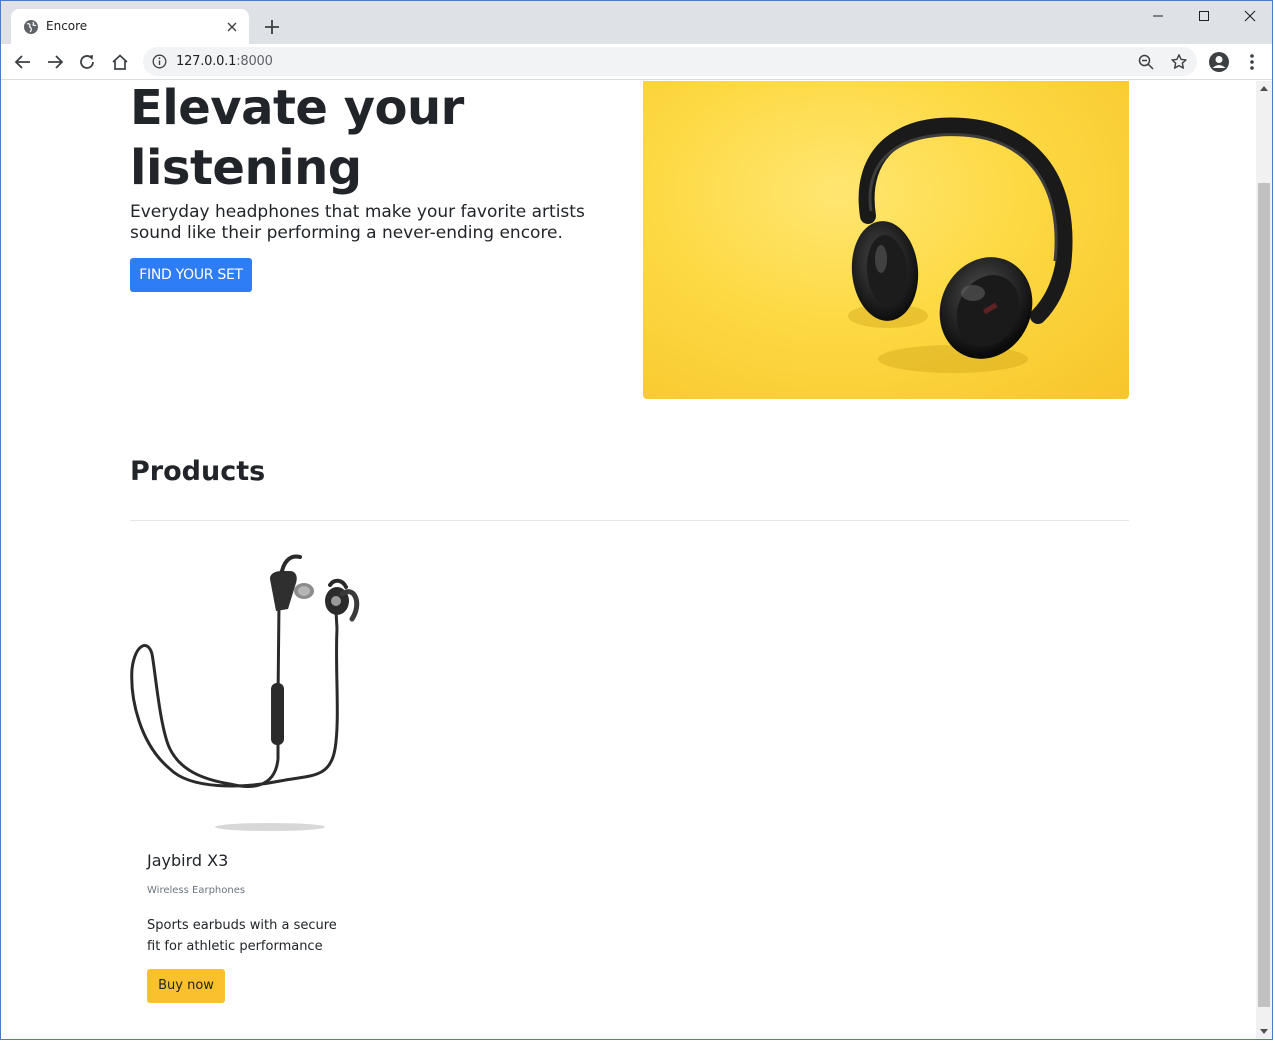 The width and height of the screenshot is (1273, 1040). I want to click on forward-button, so click(55, 62).